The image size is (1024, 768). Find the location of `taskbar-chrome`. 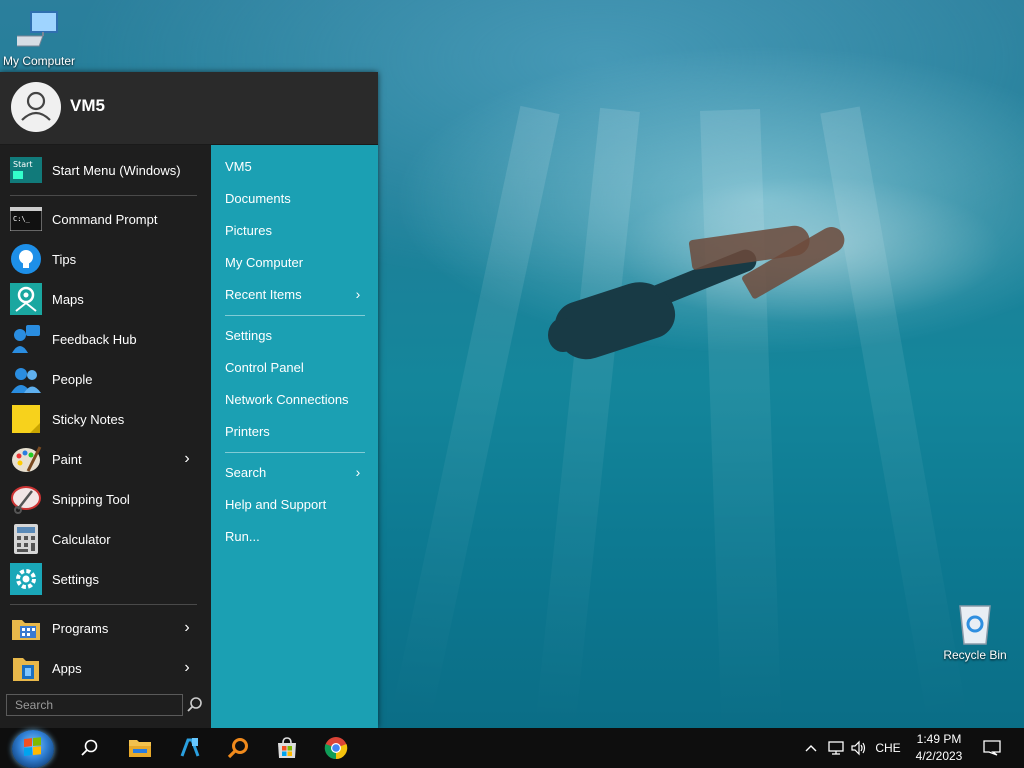

taskbar-chrome is located at coordinates (336, 748).